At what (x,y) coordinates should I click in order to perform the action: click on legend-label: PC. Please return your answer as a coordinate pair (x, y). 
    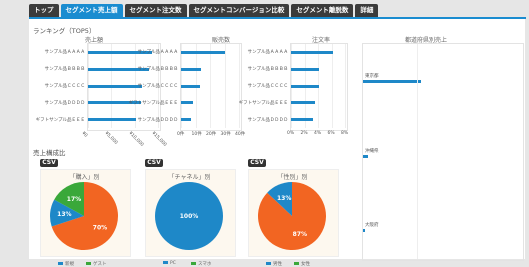
    Looking at the image, I should click on (173, 263).